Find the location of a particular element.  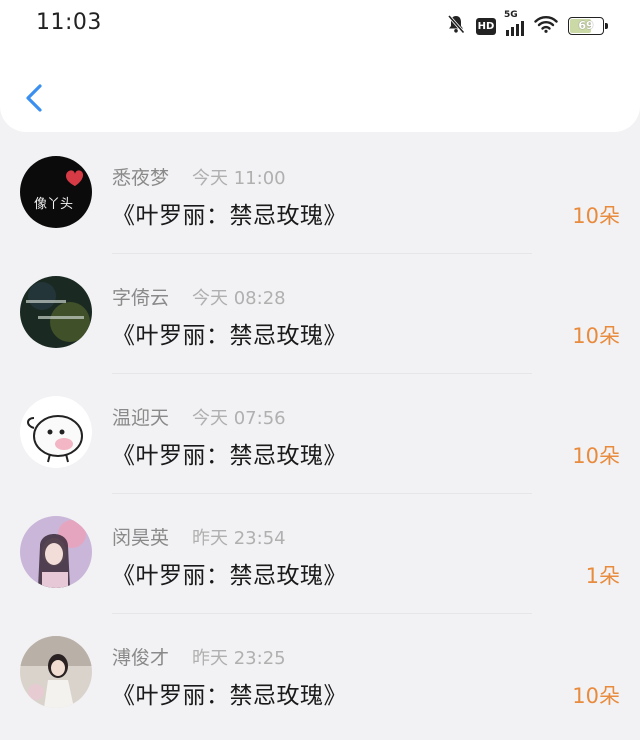

sender-name: 溥俊才 is located at coordinates (141, 658).